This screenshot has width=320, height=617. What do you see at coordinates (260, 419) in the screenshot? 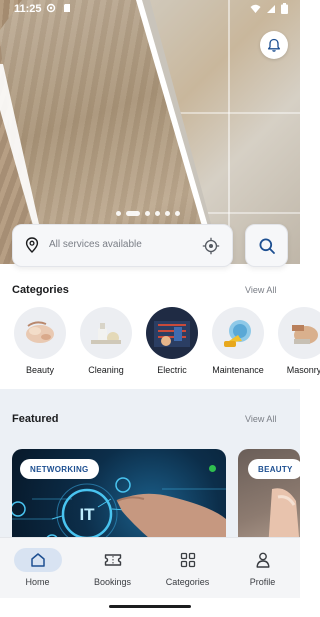
I see `featured-view-all-link: View All` at bounding box center [260, 419].